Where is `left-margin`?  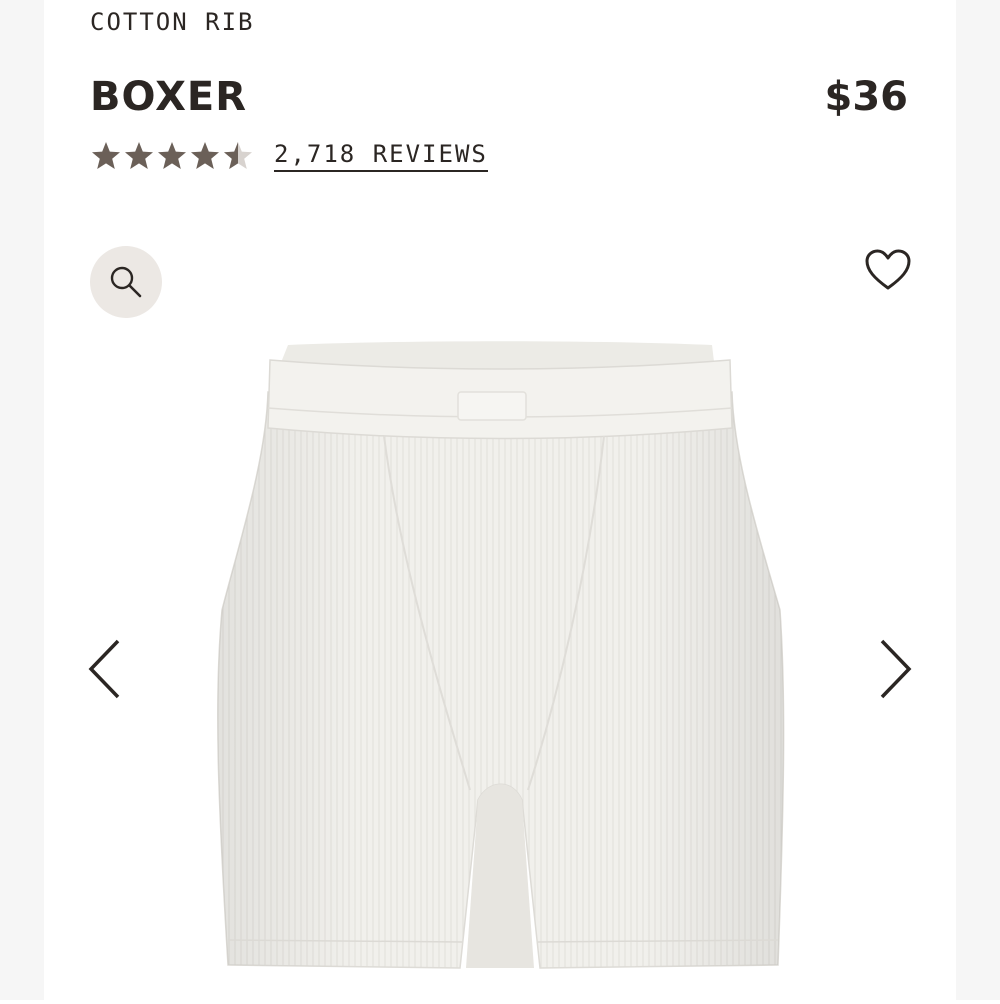 left-margin is located at coordinates (22, 500).